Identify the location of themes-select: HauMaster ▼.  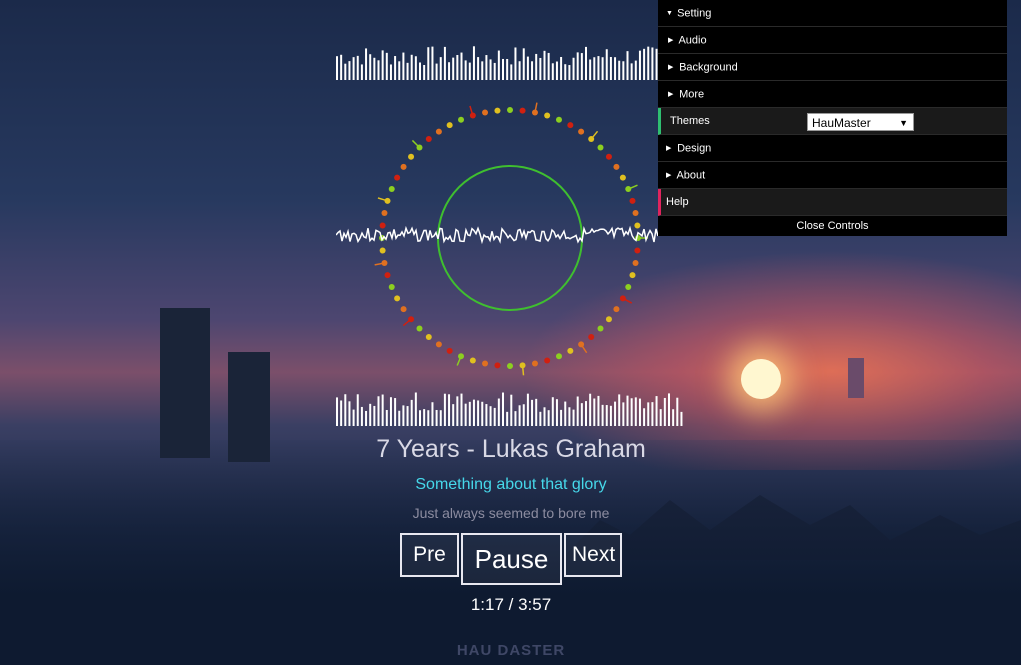
(860, 122).